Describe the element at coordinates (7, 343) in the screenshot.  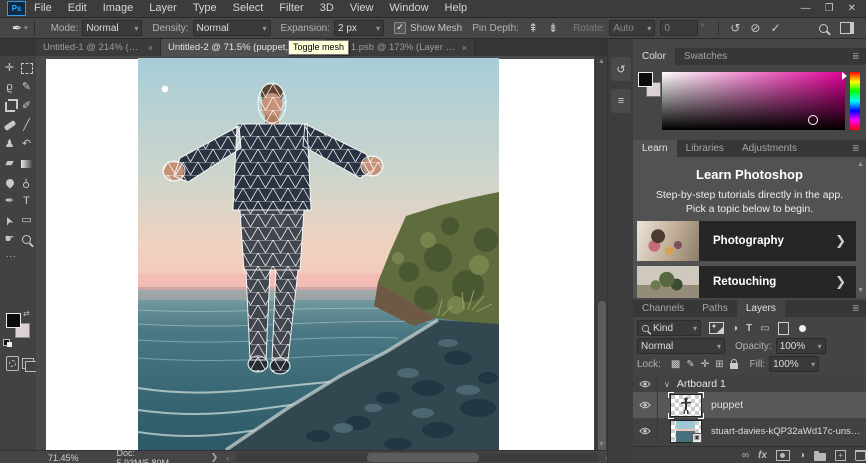
I see `default-colors-icon` at that location.